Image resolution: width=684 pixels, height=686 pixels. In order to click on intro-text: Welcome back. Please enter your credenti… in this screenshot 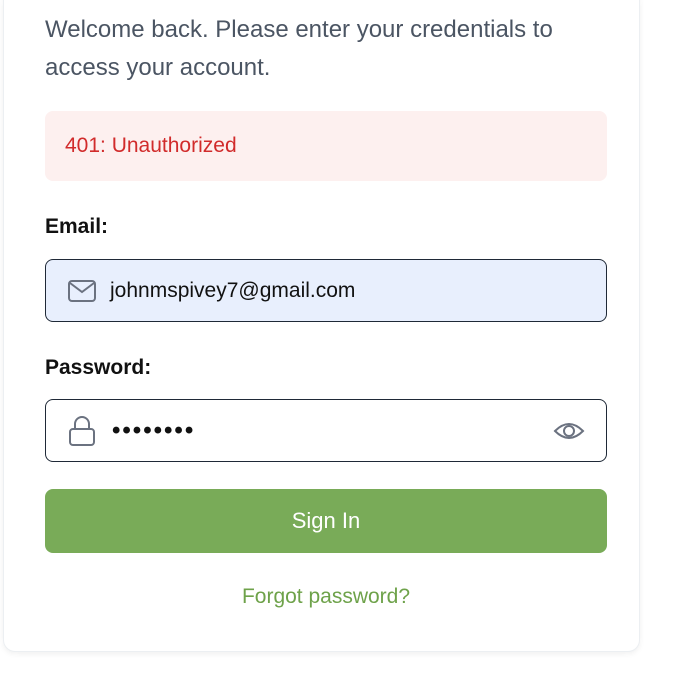, I will do `click(299, 48)`.